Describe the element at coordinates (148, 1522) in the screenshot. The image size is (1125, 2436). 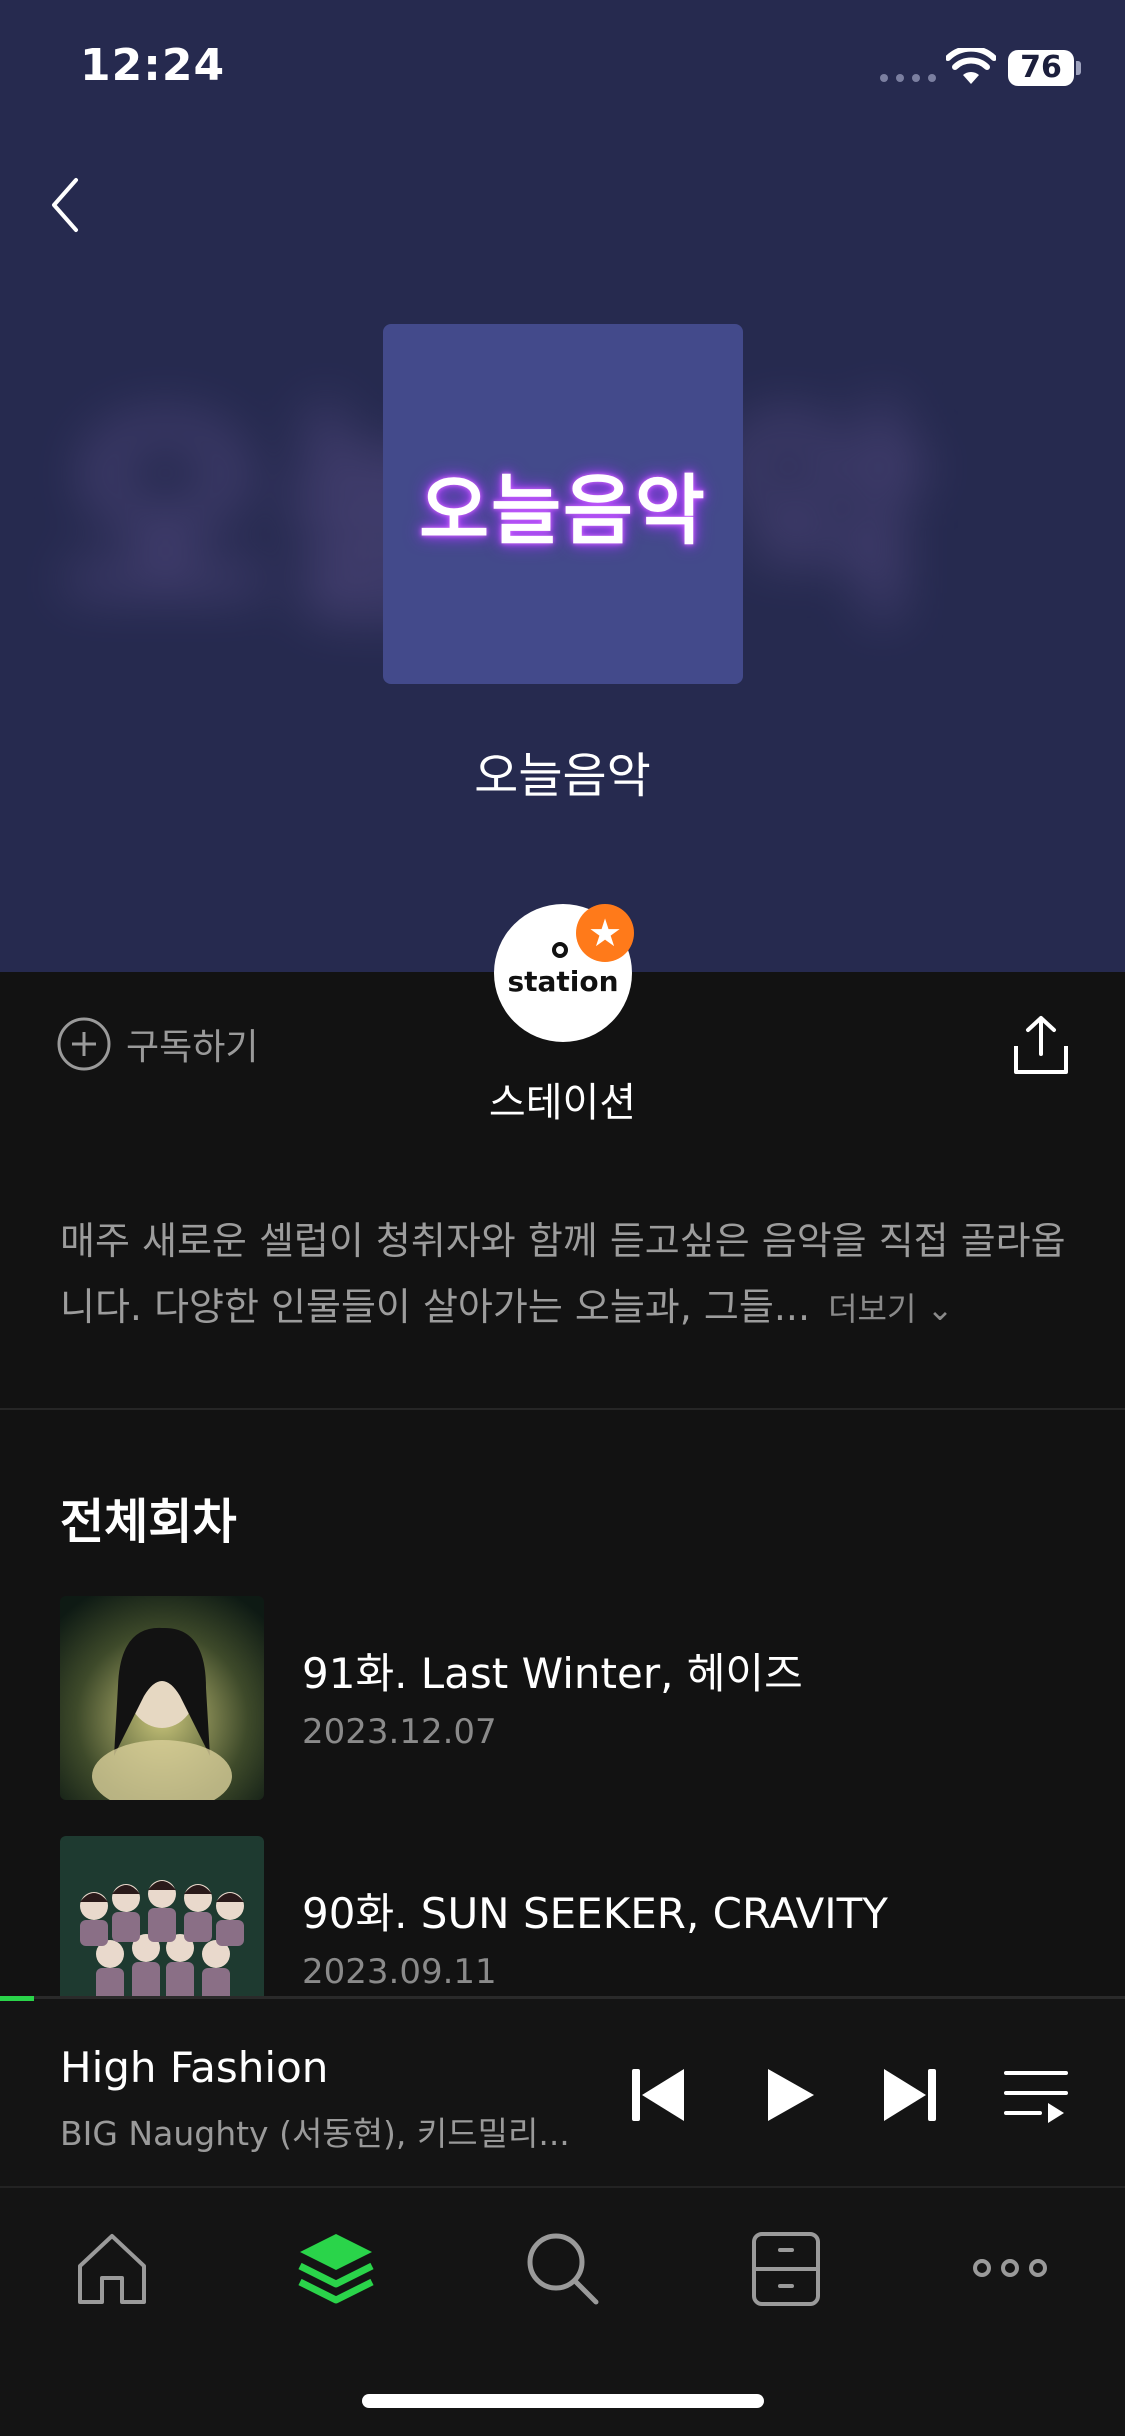
I see `section-title: 전체회차` at that location.